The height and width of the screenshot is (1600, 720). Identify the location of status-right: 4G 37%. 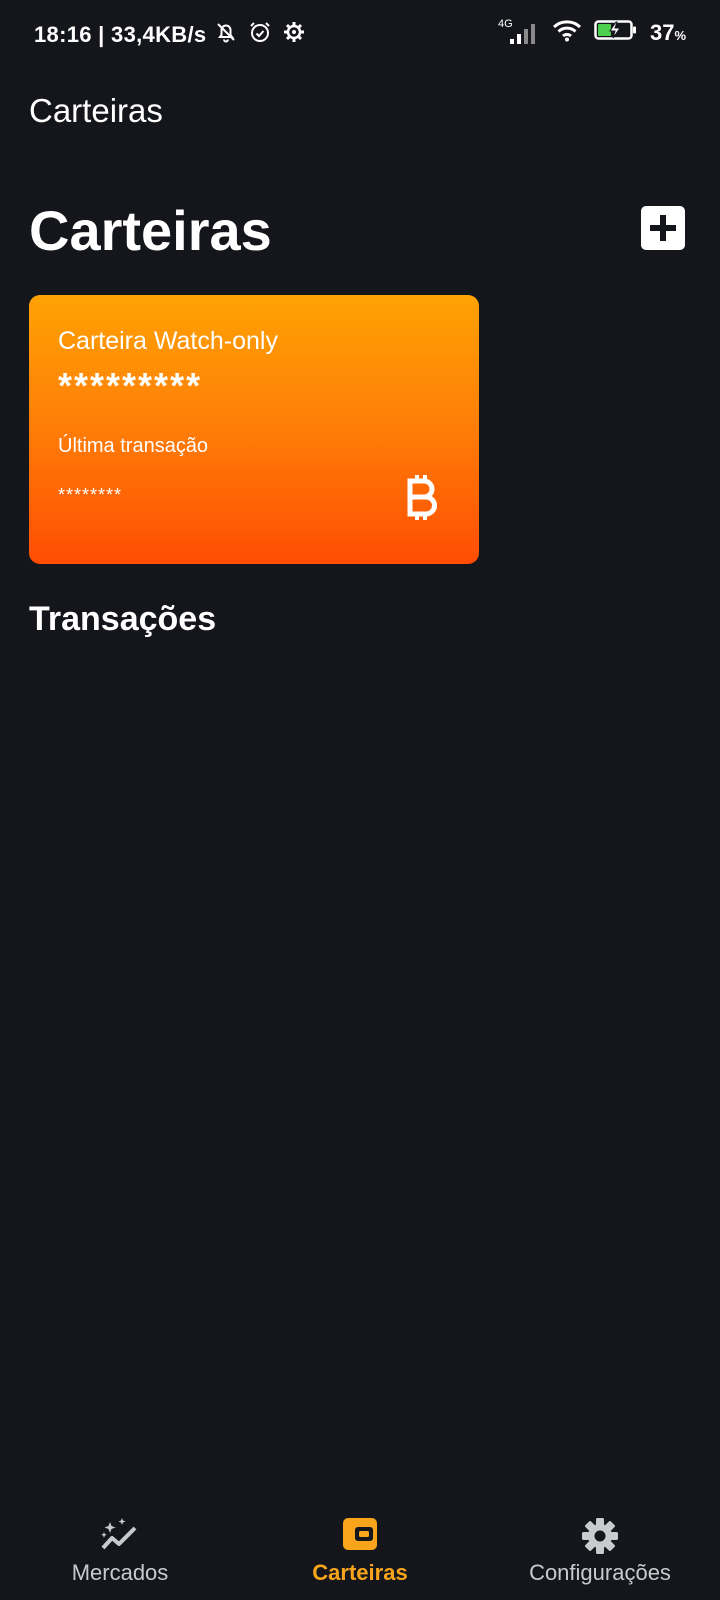
(592, 33).